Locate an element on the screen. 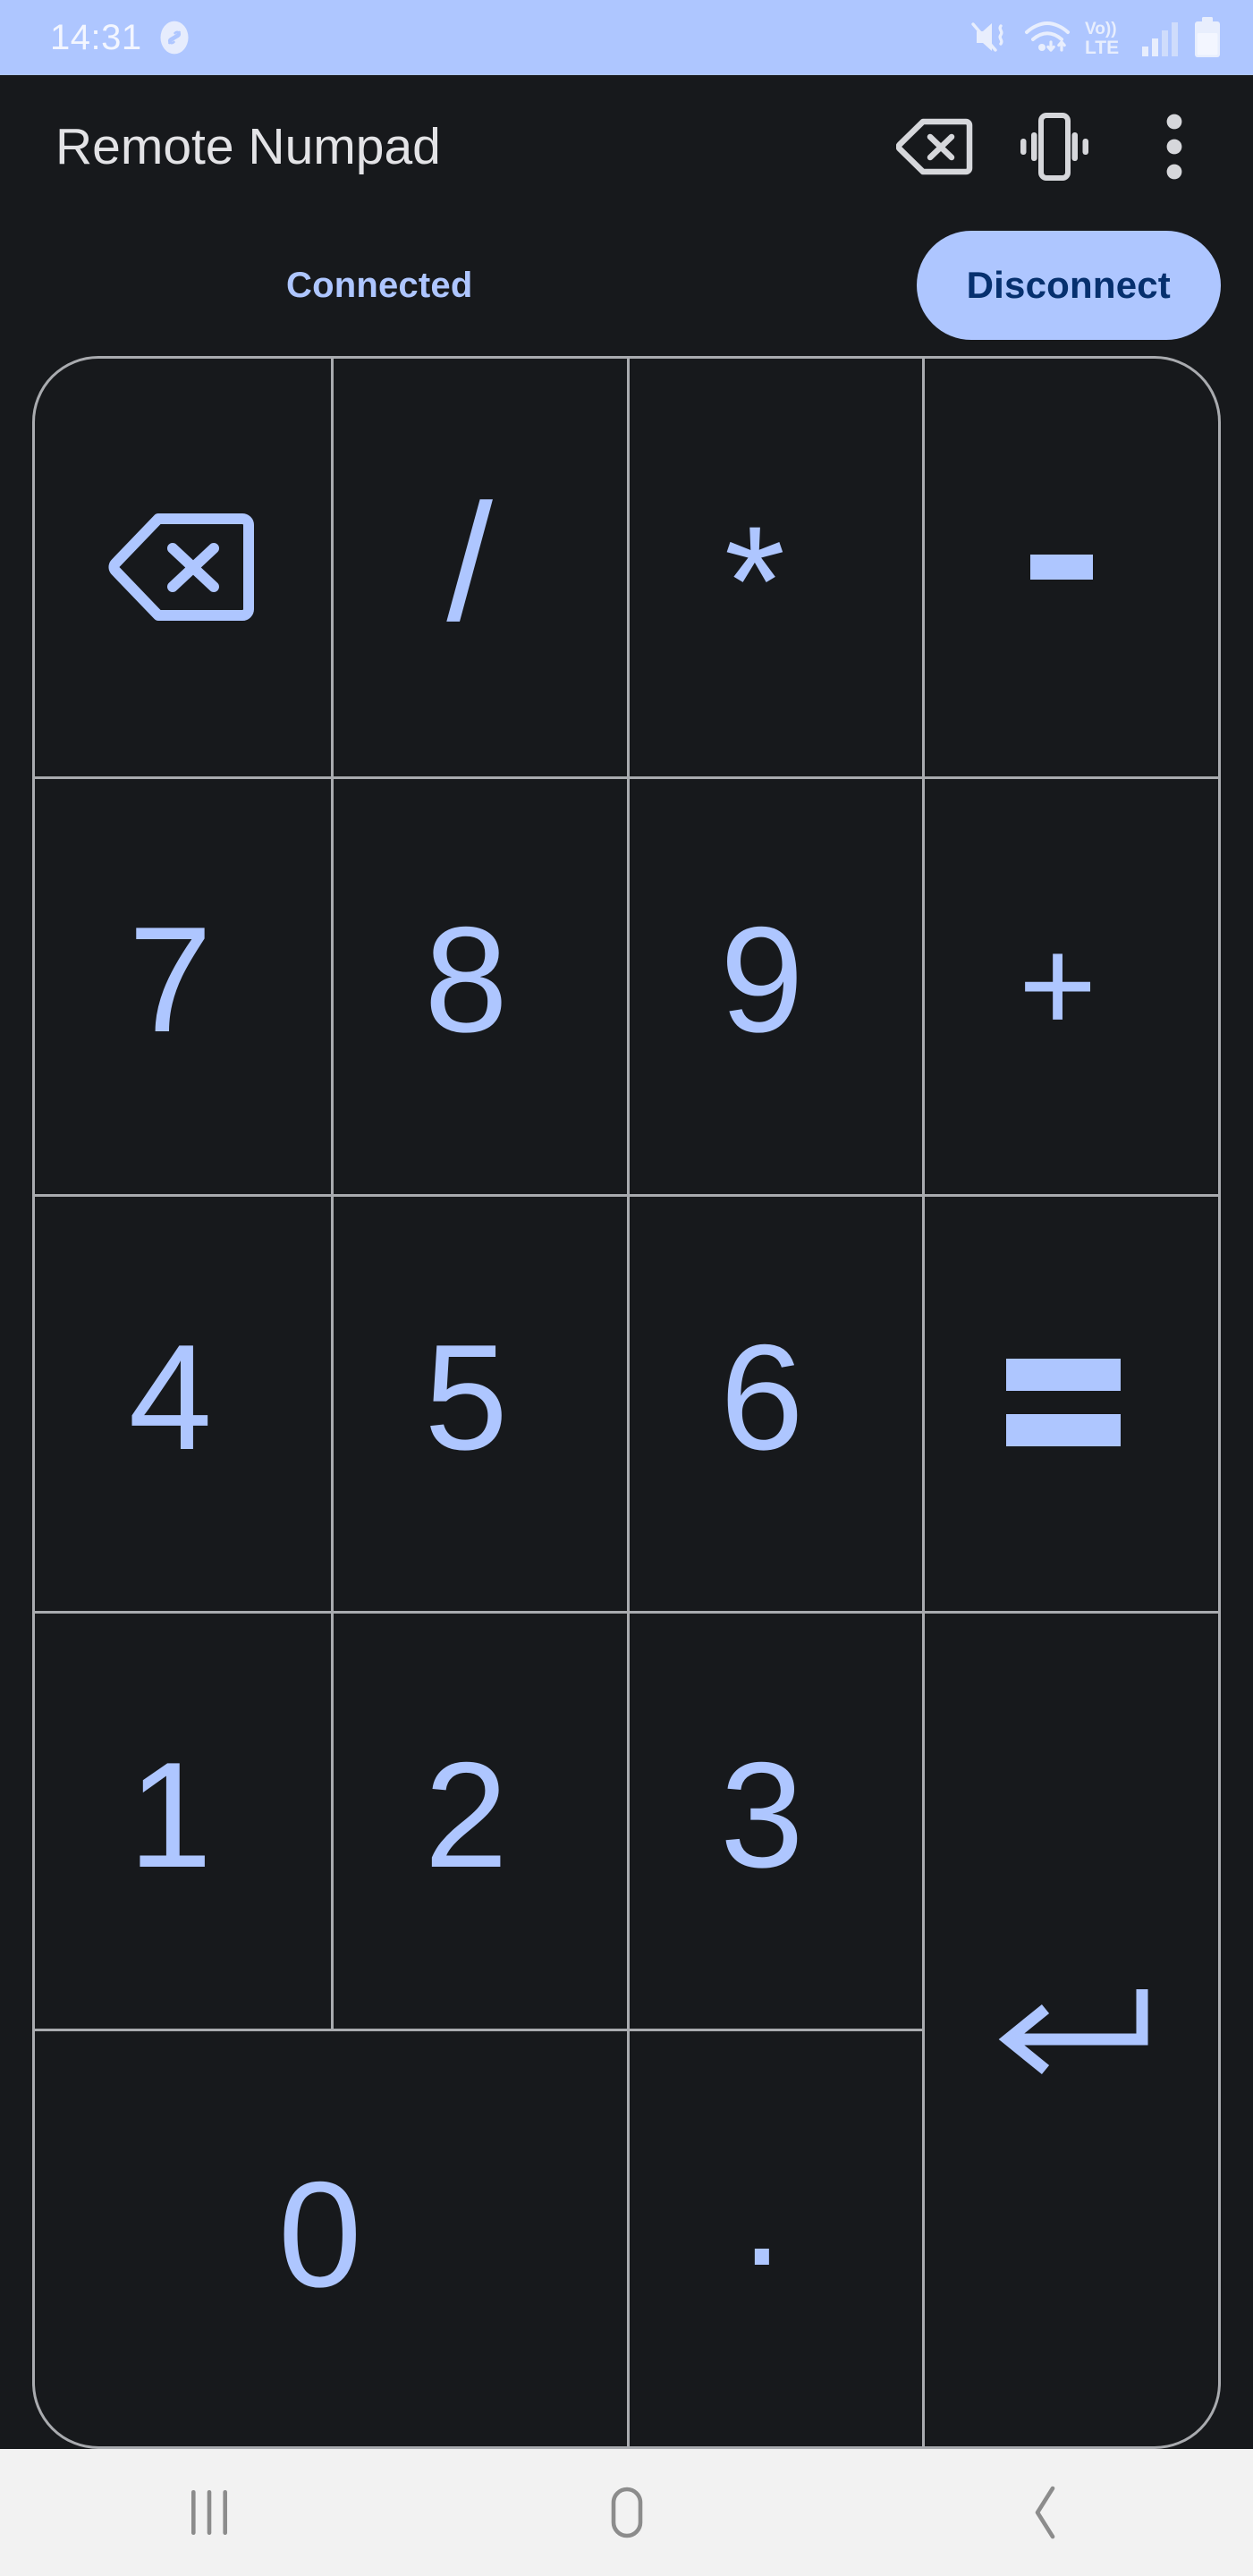 The height and width of the screenshot is (2576, 1253). key-equals is located at coordinates (1070, 1402).